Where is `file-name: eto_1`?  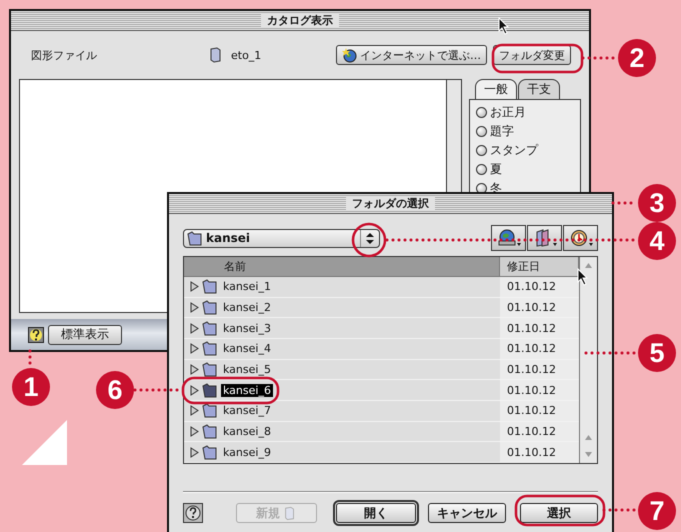
file-name: eto_1 is located at coordinates (246, 55).